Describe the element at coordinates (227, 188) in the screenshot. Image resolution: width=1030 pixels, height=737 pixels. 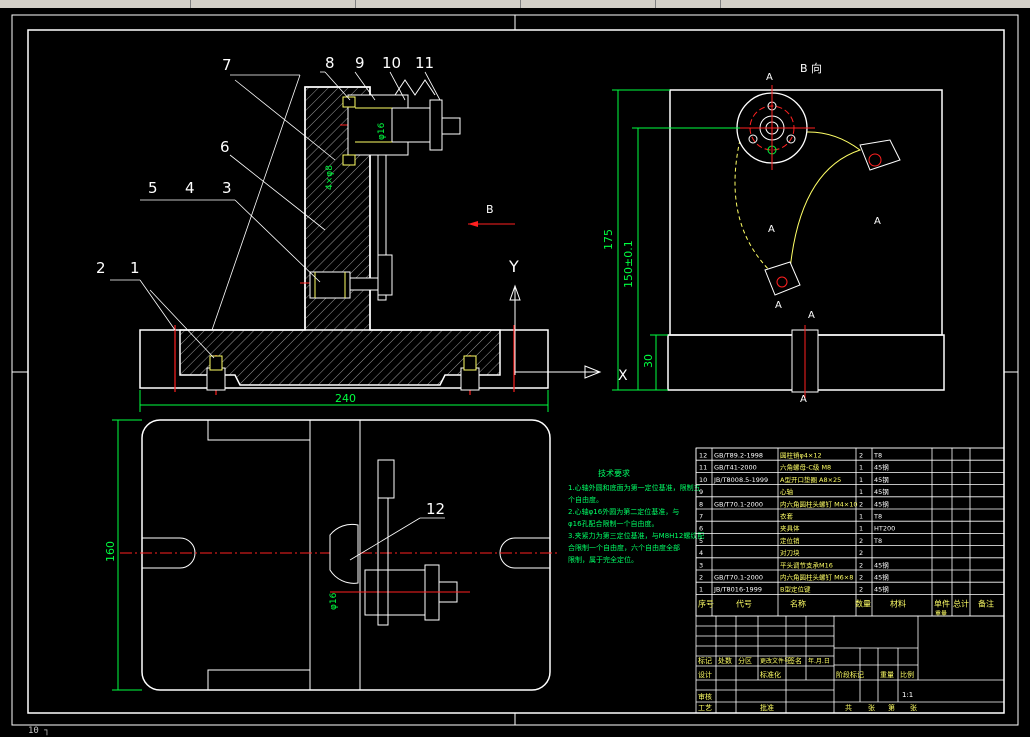
I see `callout-number: 3` at that location.